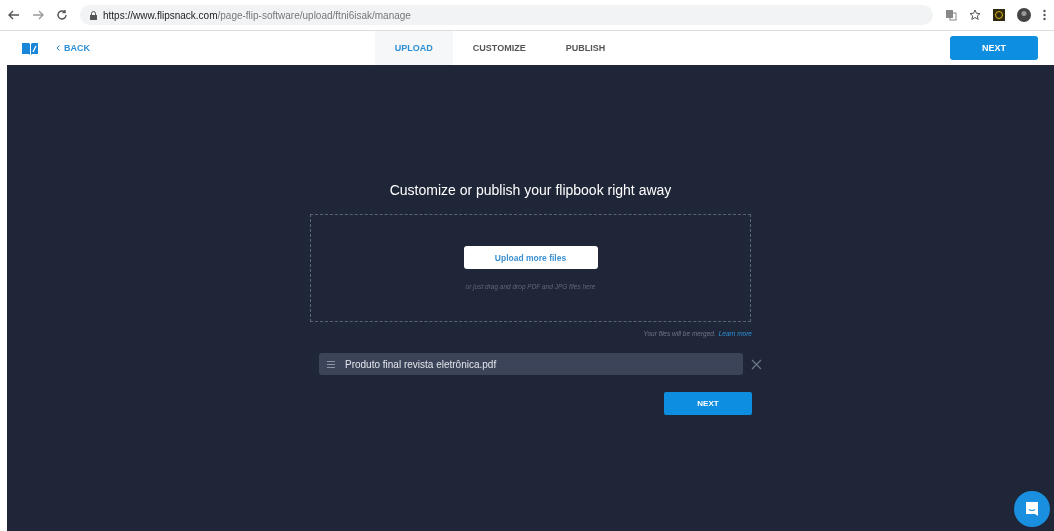 The height and width of the screenshot is (531, 1054). I want to click on nav-tab: CUSTOMIZE, so click(499, 48).